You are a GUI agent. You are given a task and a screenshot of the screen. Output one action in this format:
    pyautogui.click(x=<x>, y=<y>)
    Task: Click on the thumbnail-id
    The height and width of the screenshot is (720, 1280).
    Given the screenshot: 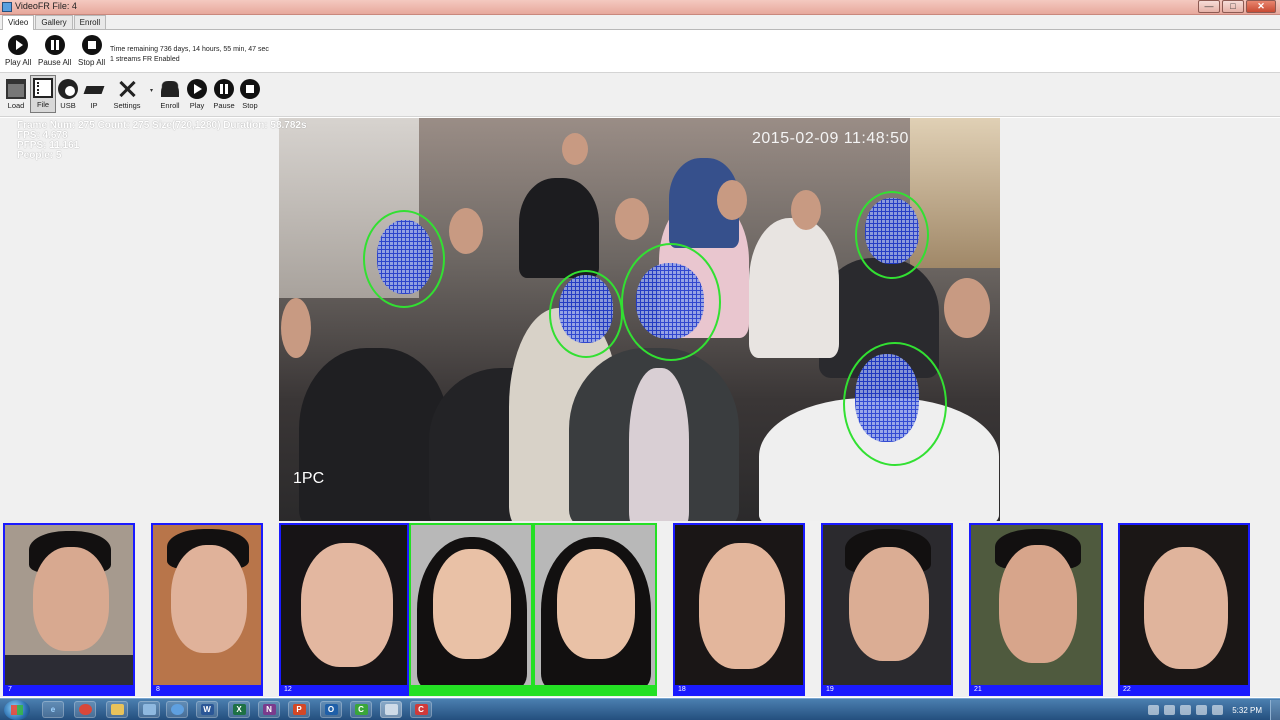 What is the action you would take?
    pyautogui.click(x=595, y=689)
    